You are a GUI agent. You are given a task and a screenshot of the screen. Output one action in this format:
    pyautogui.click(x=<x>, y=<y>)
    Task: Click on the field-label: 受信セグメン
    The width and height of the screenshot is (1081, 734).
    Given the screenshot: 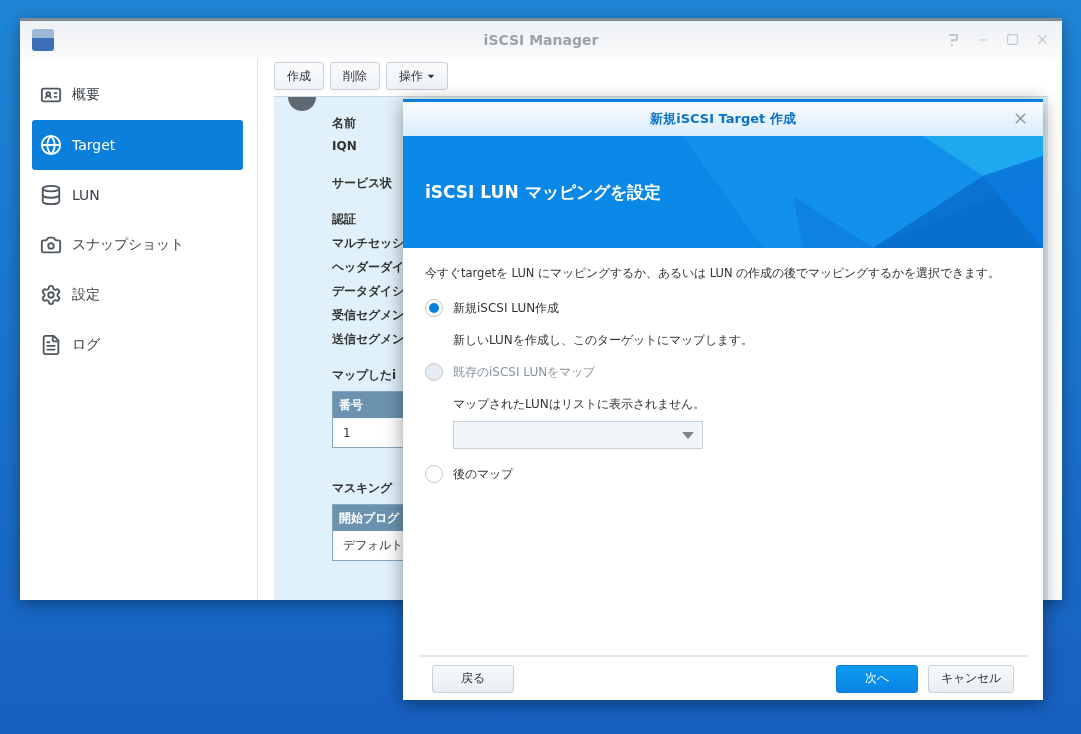 What is the action you would take?
    pyautogui.click(x=368, y=315)
    